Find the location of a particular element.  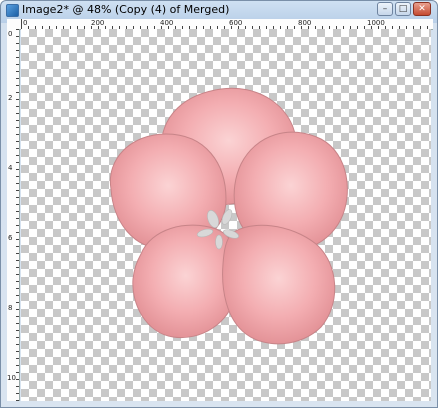

ruler-label-200: 200 is located at coordinates (98, 23).